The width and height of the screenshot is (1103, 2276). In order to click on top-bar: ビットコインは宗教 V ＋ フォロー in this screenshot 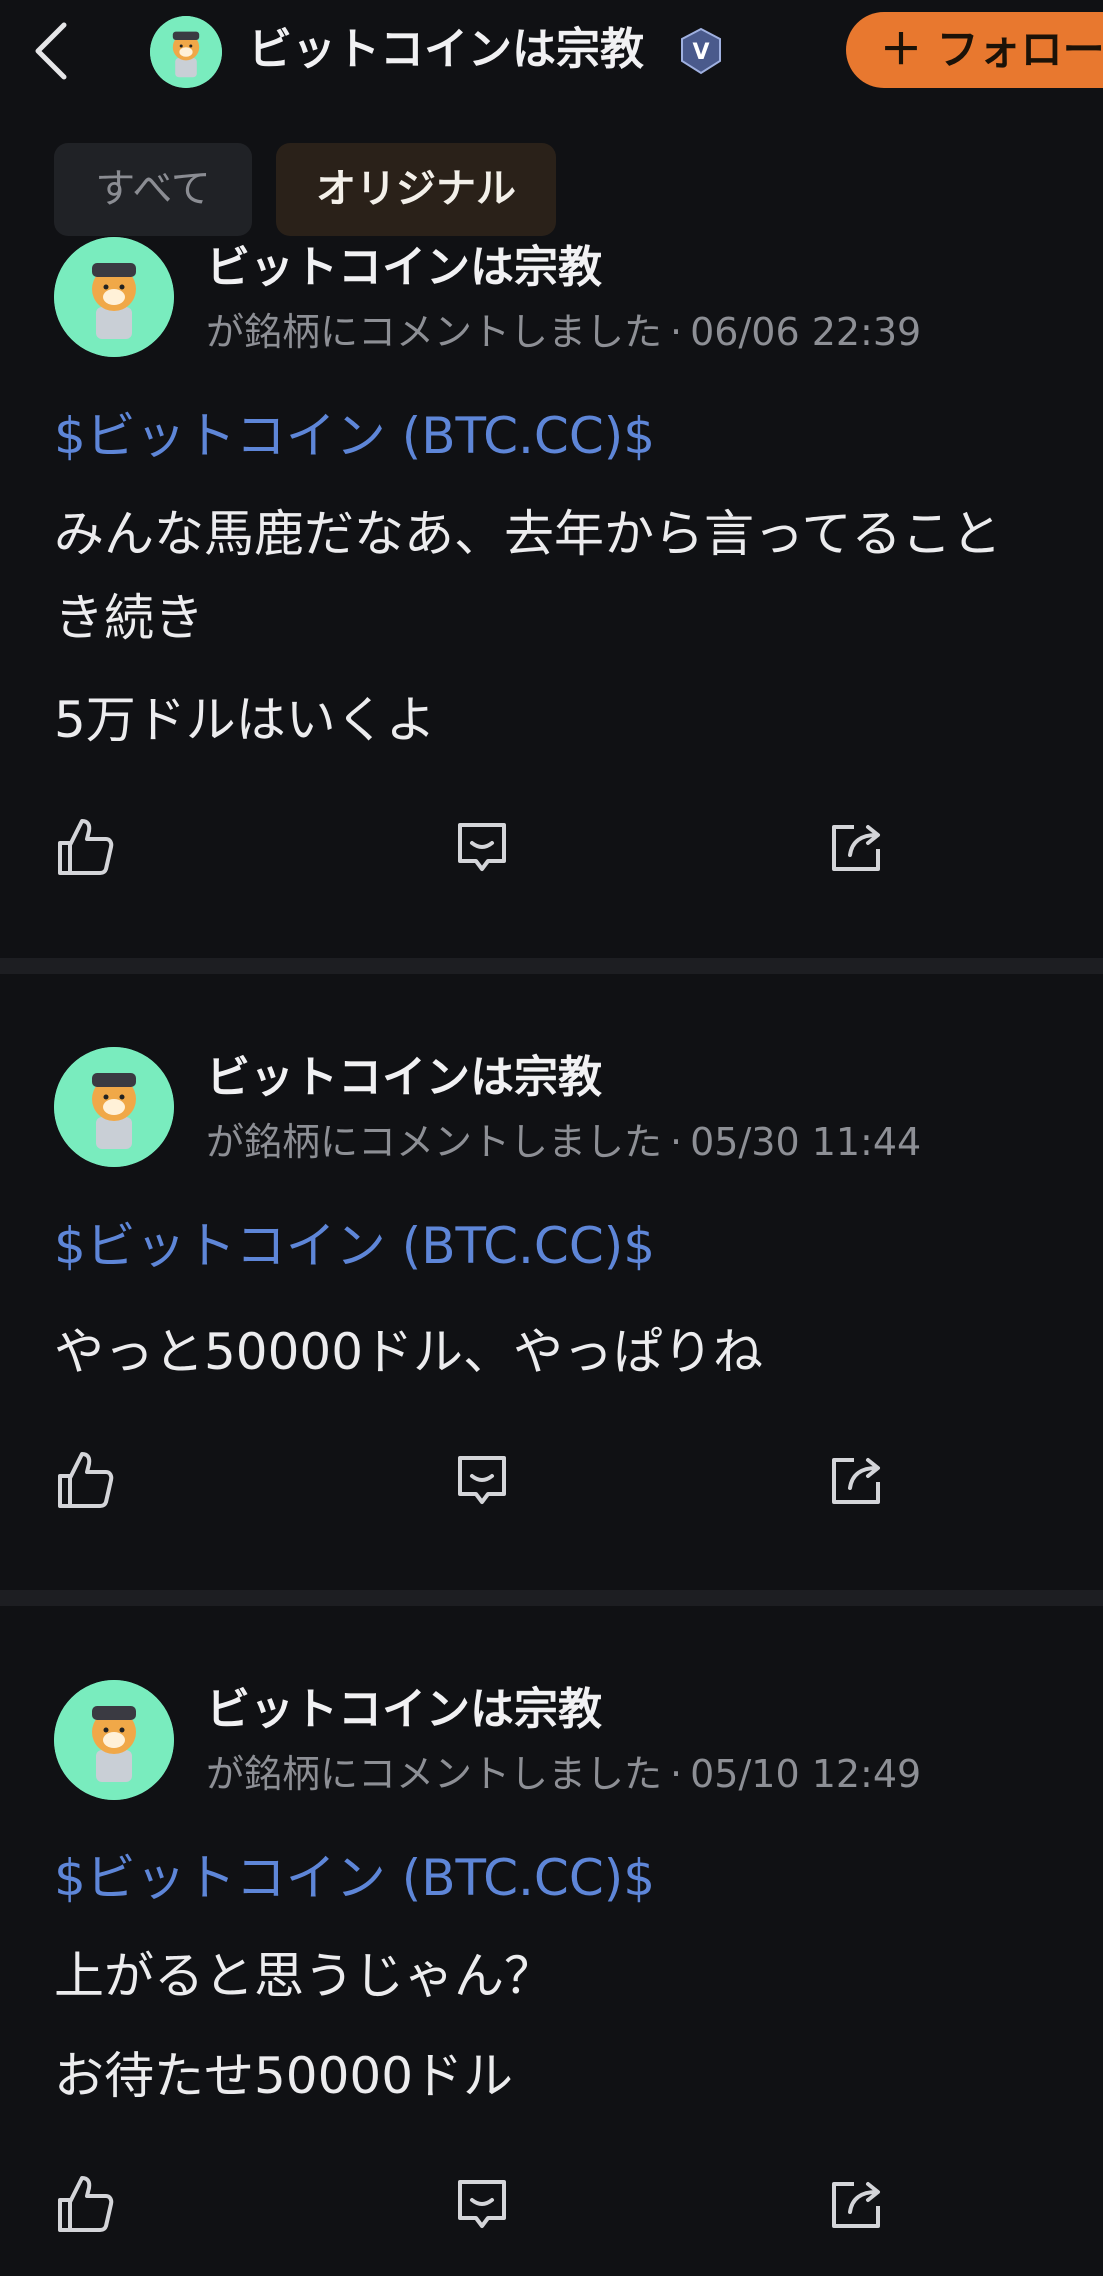, I will do `click(551, 50)`.